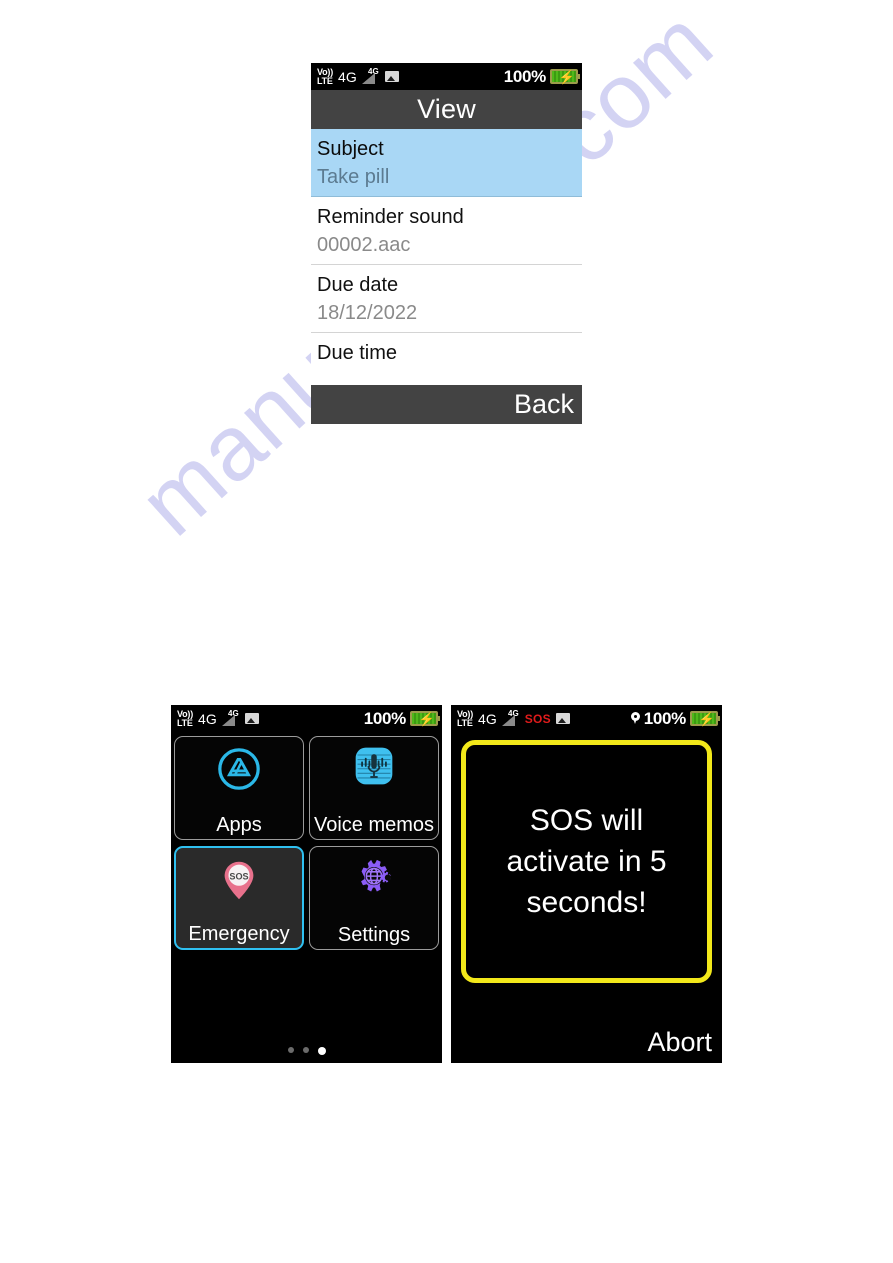 The width and height of the screenshot is (893, 1263). Describe the element at coordinates (544, 404) in the screenshot. I see `back-button: Back` at that location.